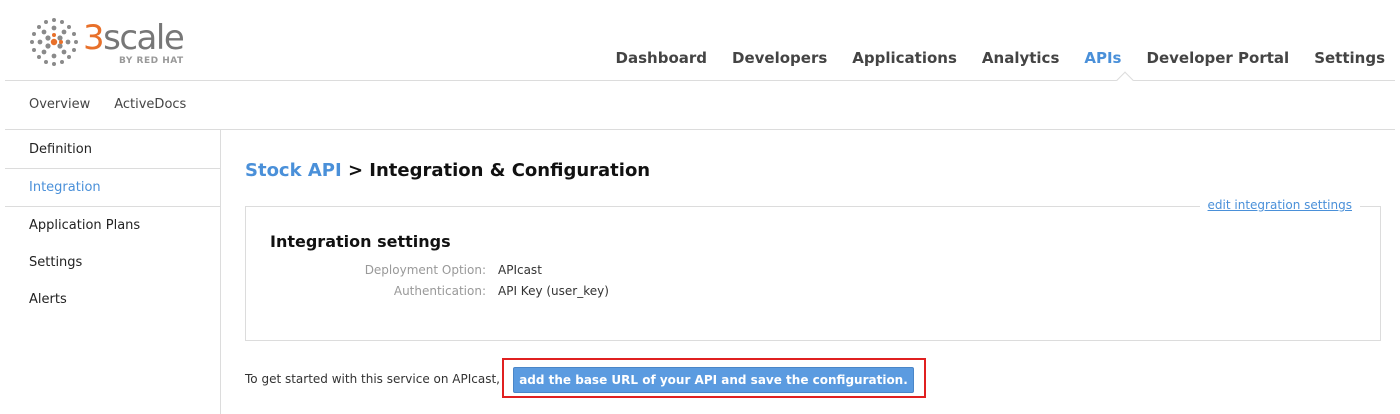 The height and width of the screenshot is (414, 1400). Describe the element at coordinates (150, 104) in the screenshot. I see `subnav-activedocs: ActiveDocs` at that location.